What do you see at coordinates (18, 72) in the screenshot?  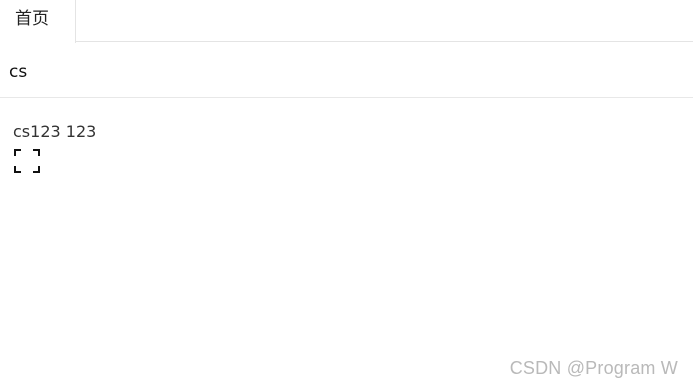 I see `page-title: cs` at bounding box center [18, 72].